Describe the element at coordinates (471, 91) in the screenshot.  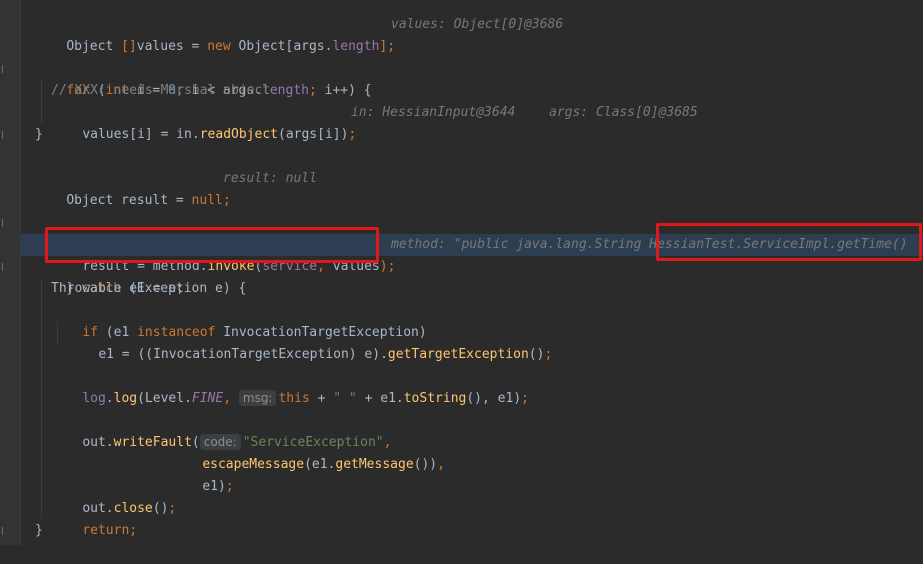
I see `code-line: // XXX: needs Marshal object` at that location.